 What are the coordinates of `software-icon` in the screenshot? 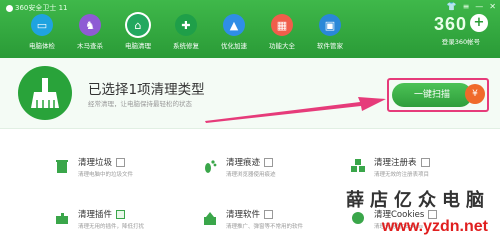 It's located at (210, 218).